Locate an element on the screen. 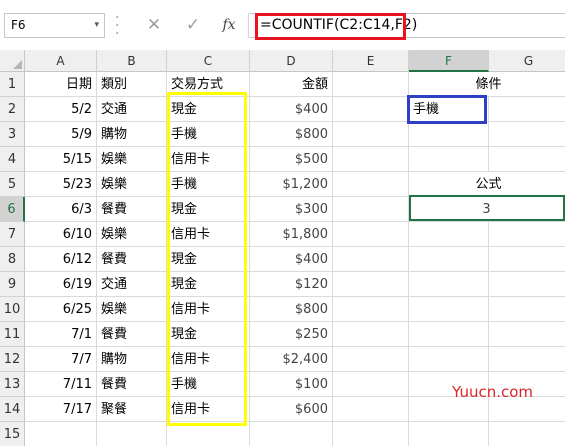  cell-e11 is located at coordinates (371, 334).